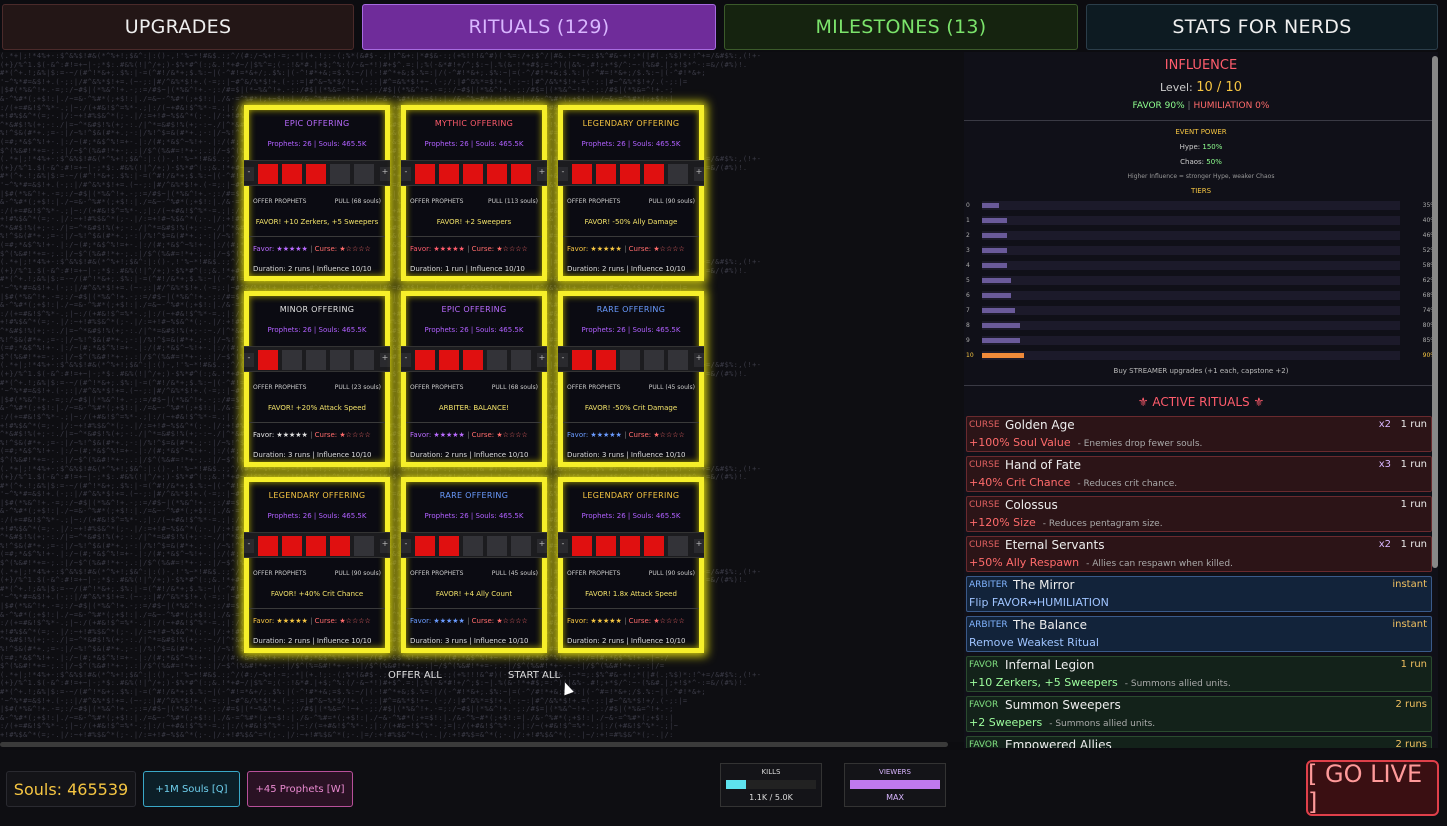 The width and height of the screenshot is (1447, 826). I want to click on active-rituals-title: ⚜ ACTIVE RITUALS ⚜, so click(1201, 402).